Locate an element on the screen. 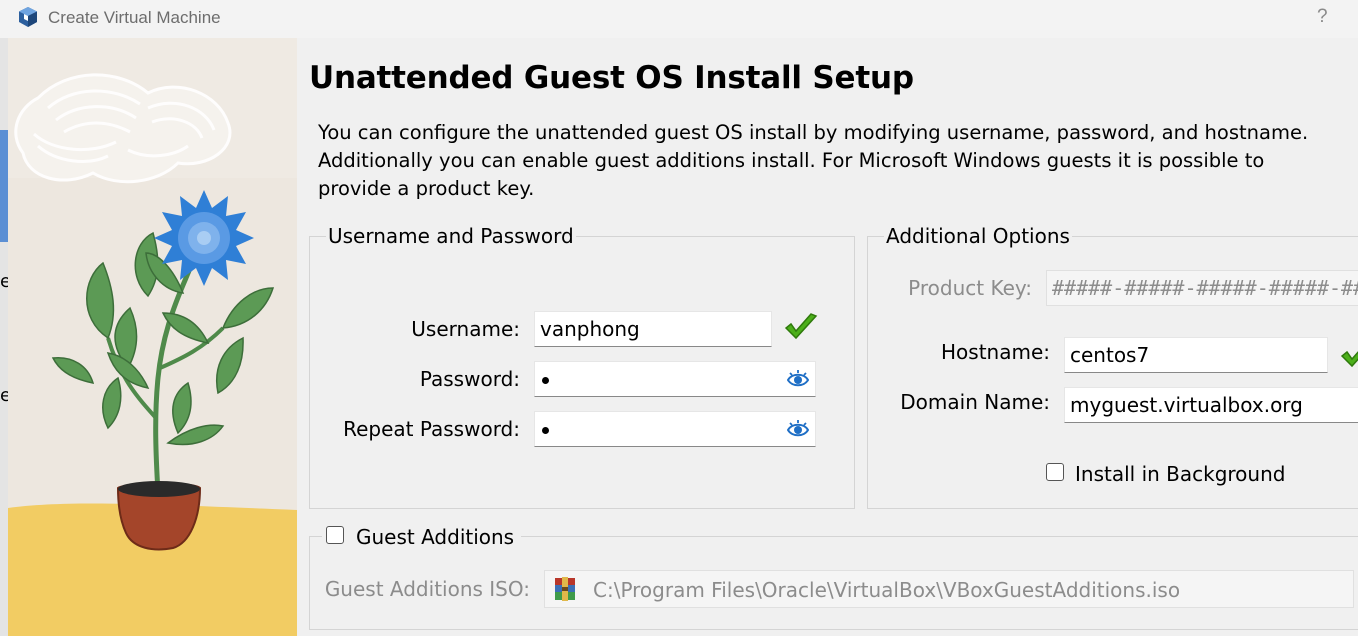  product-key-input: #####-#####-#####-#####-##### is located at coordinates (1202, 288).